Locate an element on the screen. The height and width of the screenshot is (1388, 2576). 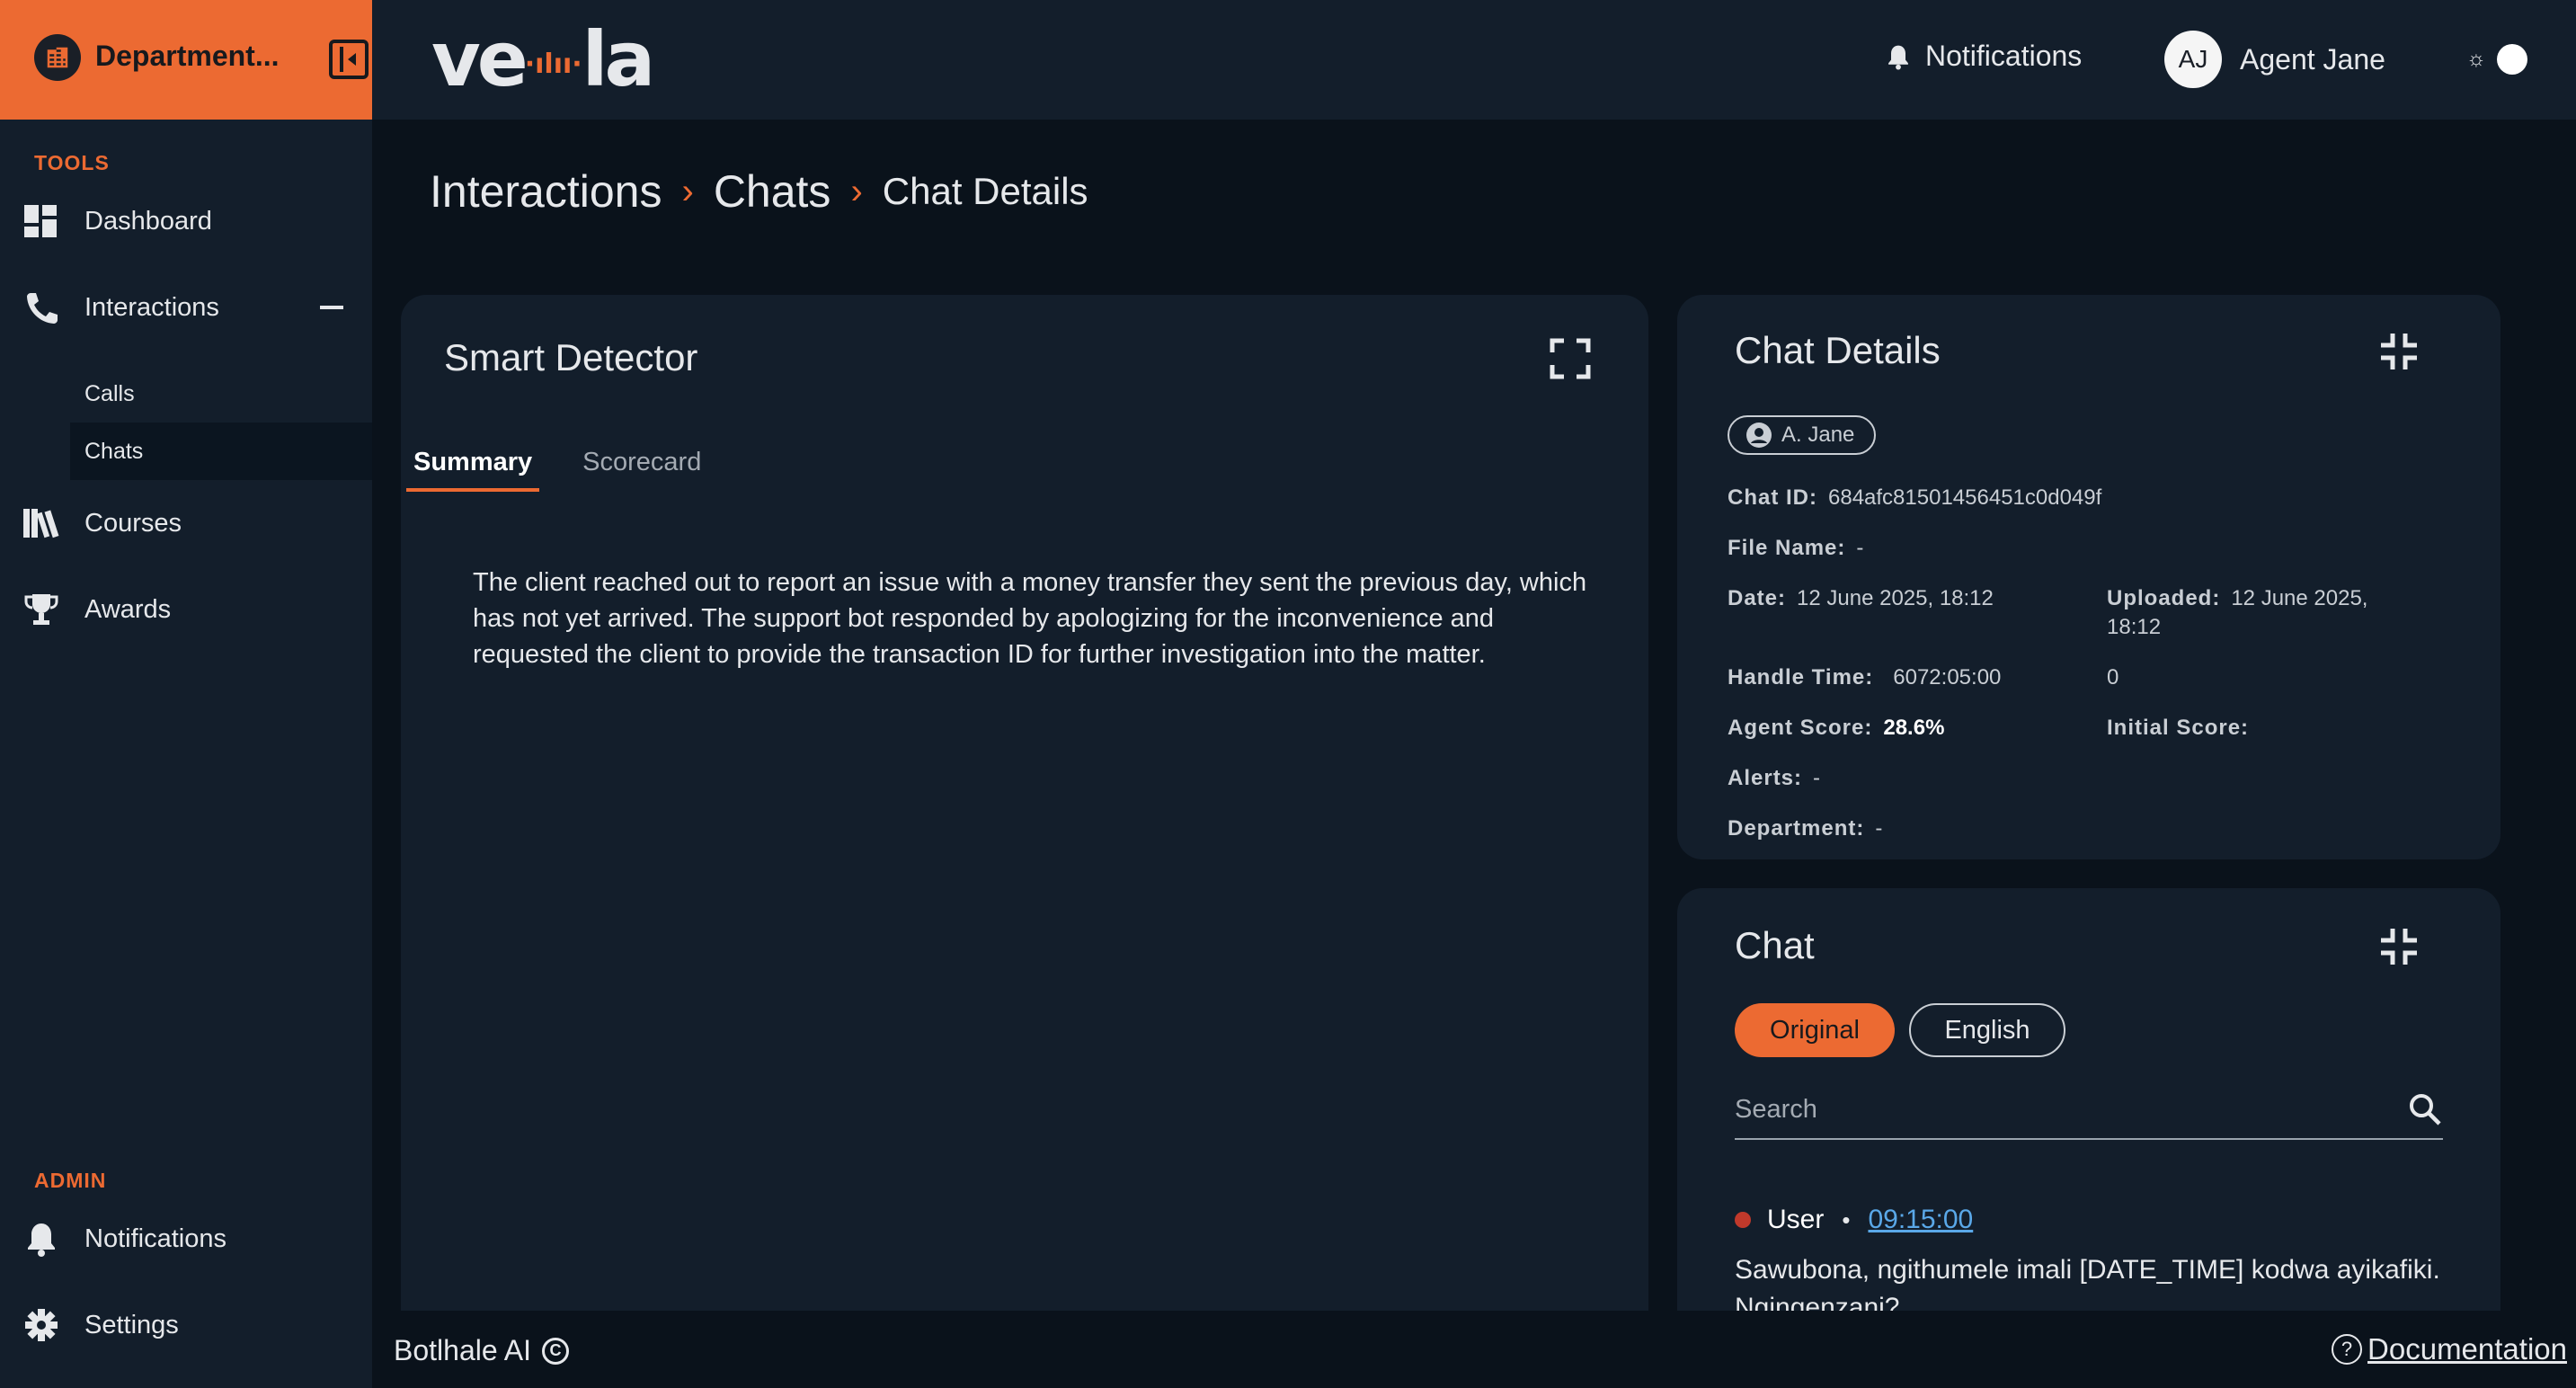
detector-tabs: Summary Scorecard is located at coordinates (575, 470).